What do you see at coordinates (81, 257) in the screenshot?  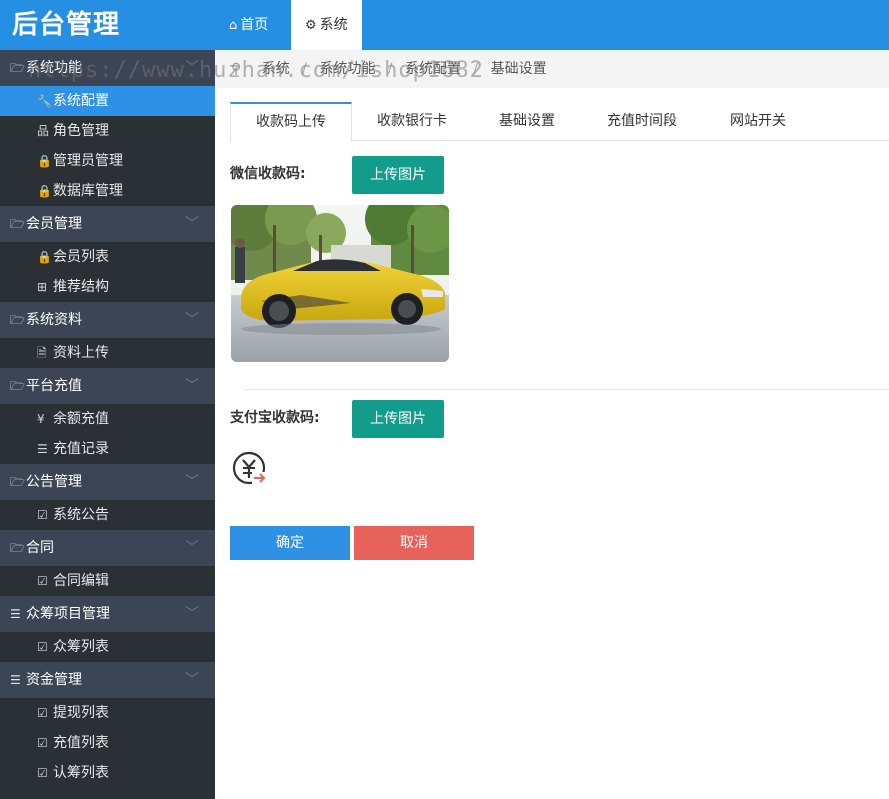 I see `sidebar-item-label: 会员列表` at bounding box center [81, 257].